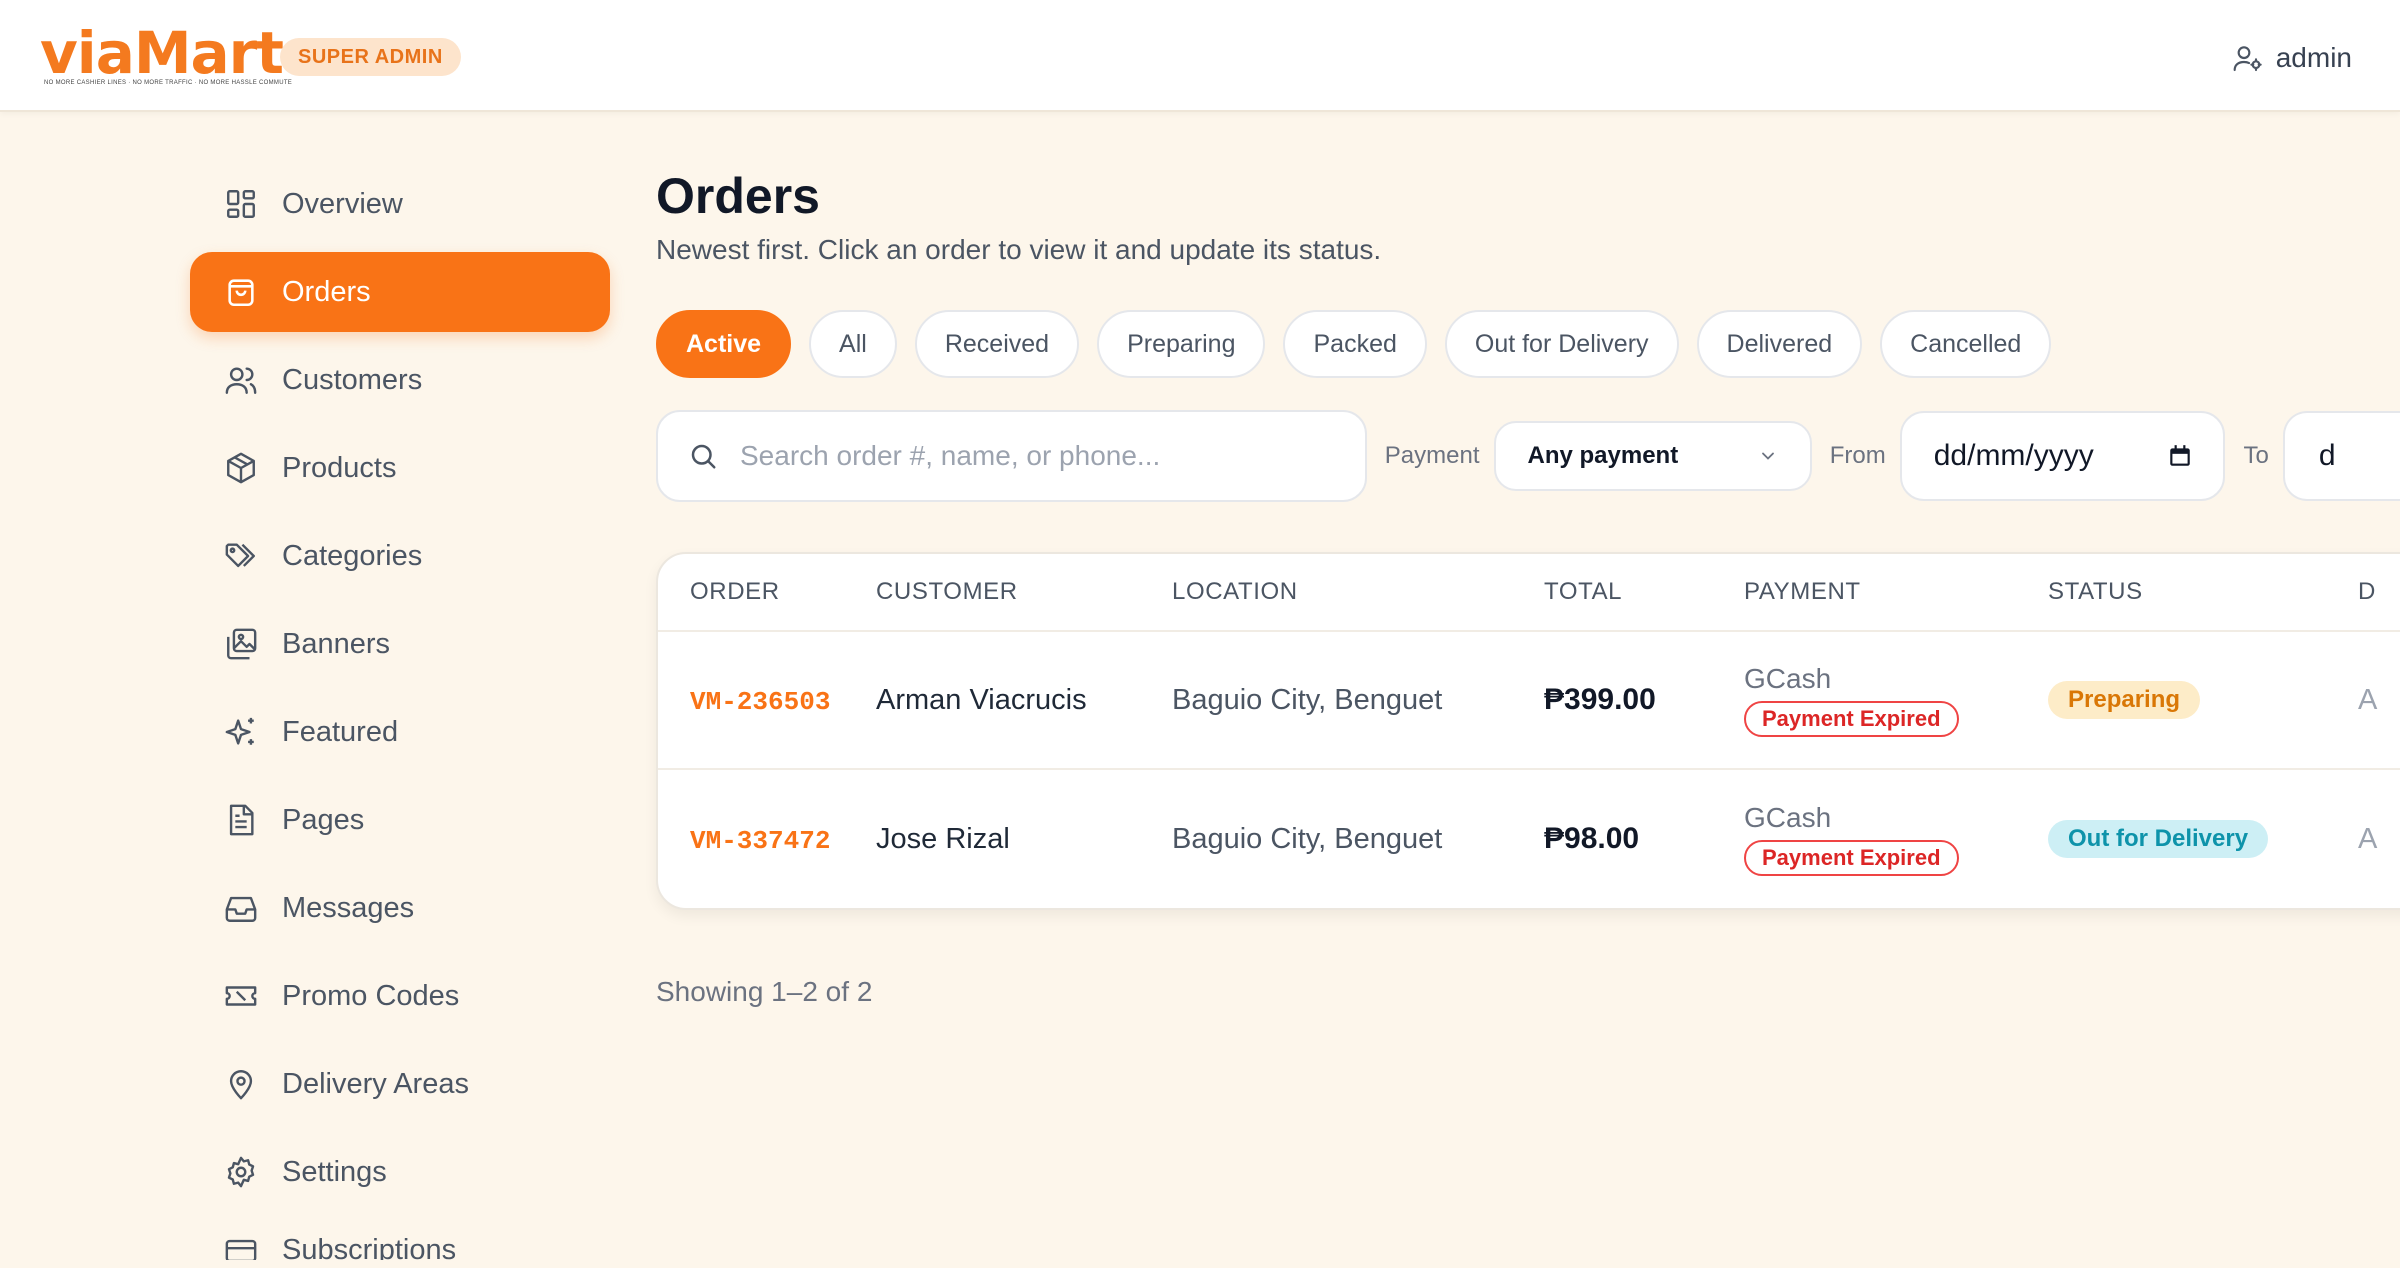 This screenshot has width=2400, height=1268. Describe the element at coordinates (334, 1171) in the screenshot. I see `sidebar-item-label: Settings` at that location.